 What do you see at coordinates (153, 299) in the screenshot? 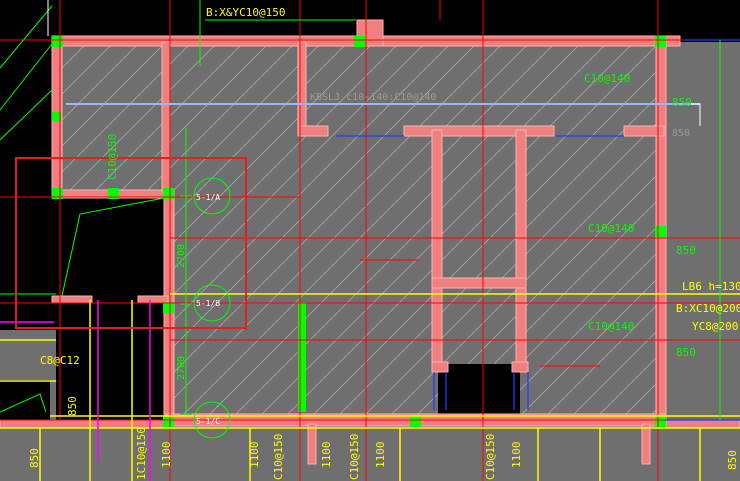
I see `wall-opening-right` at bounding box center [153, 299].